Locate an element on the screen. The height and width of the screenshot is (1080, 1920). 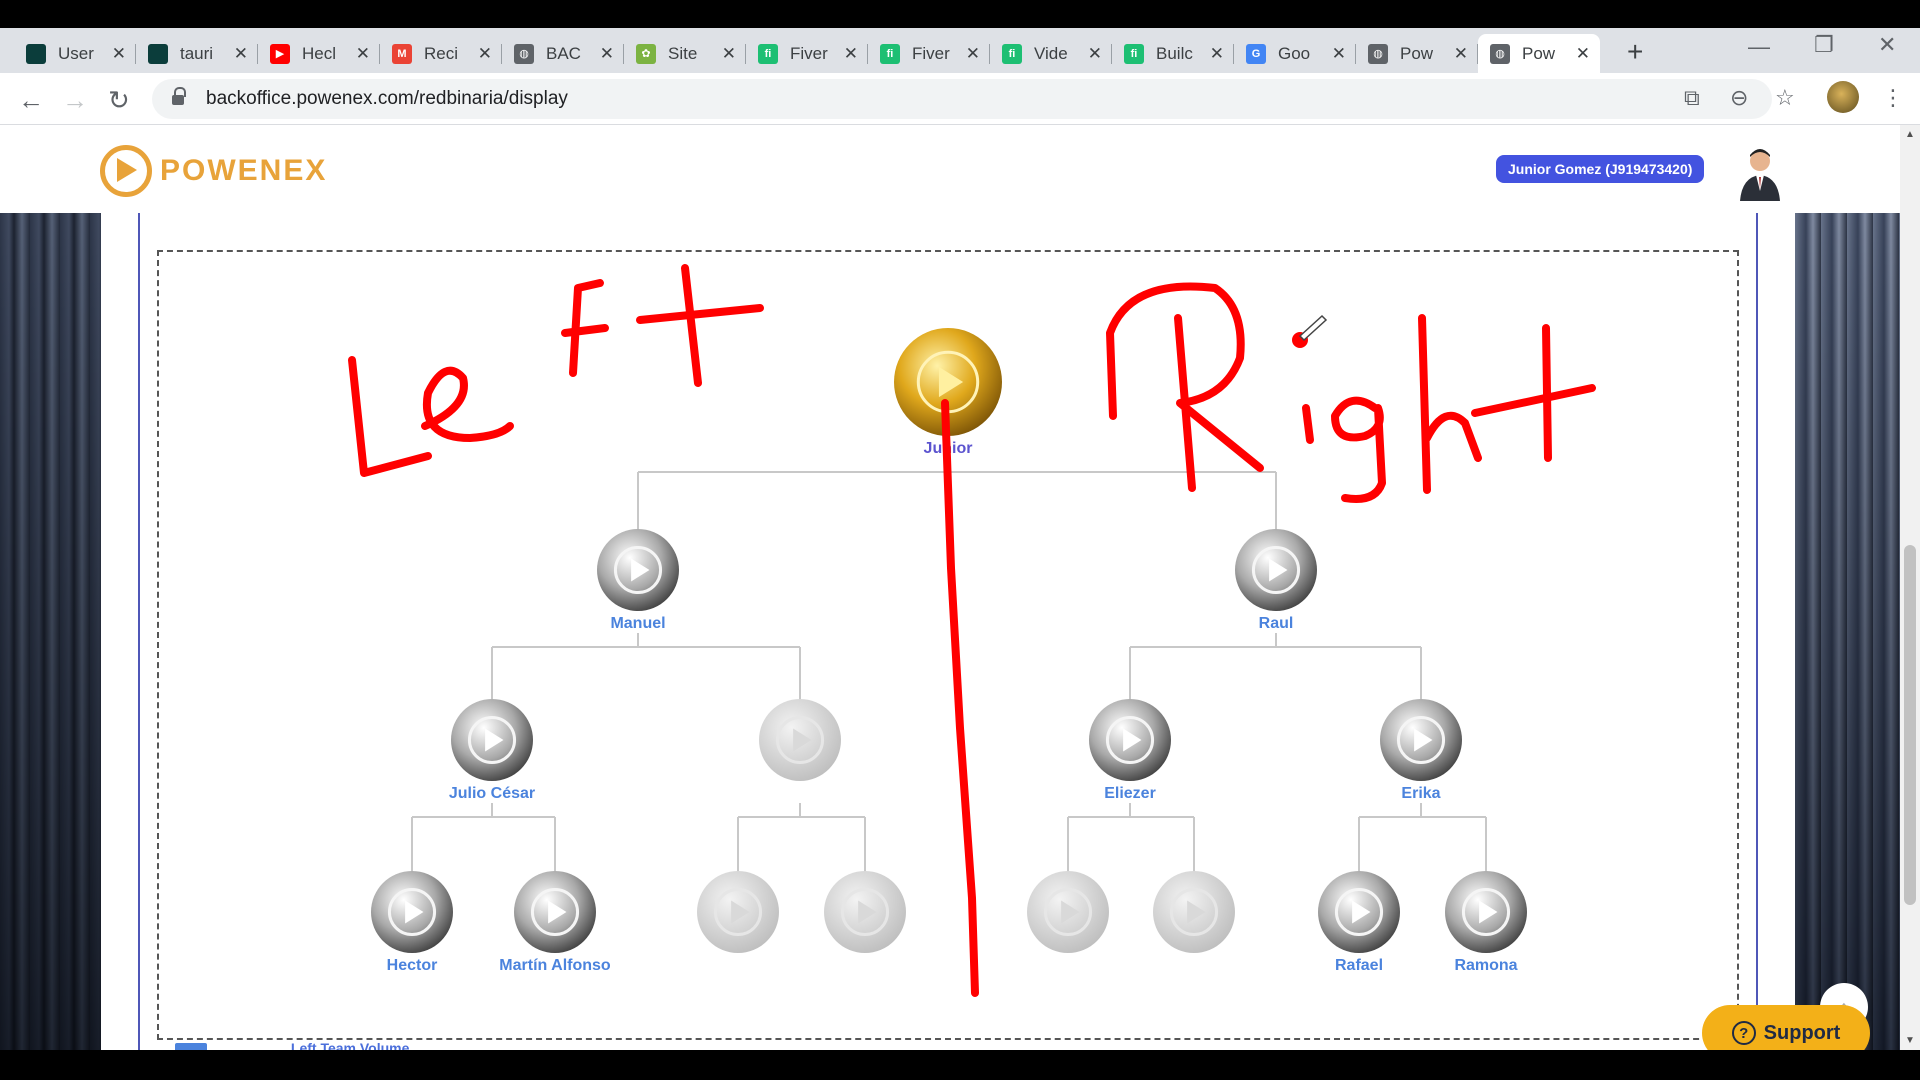
lock-icon is located at coordinates (179, 96).